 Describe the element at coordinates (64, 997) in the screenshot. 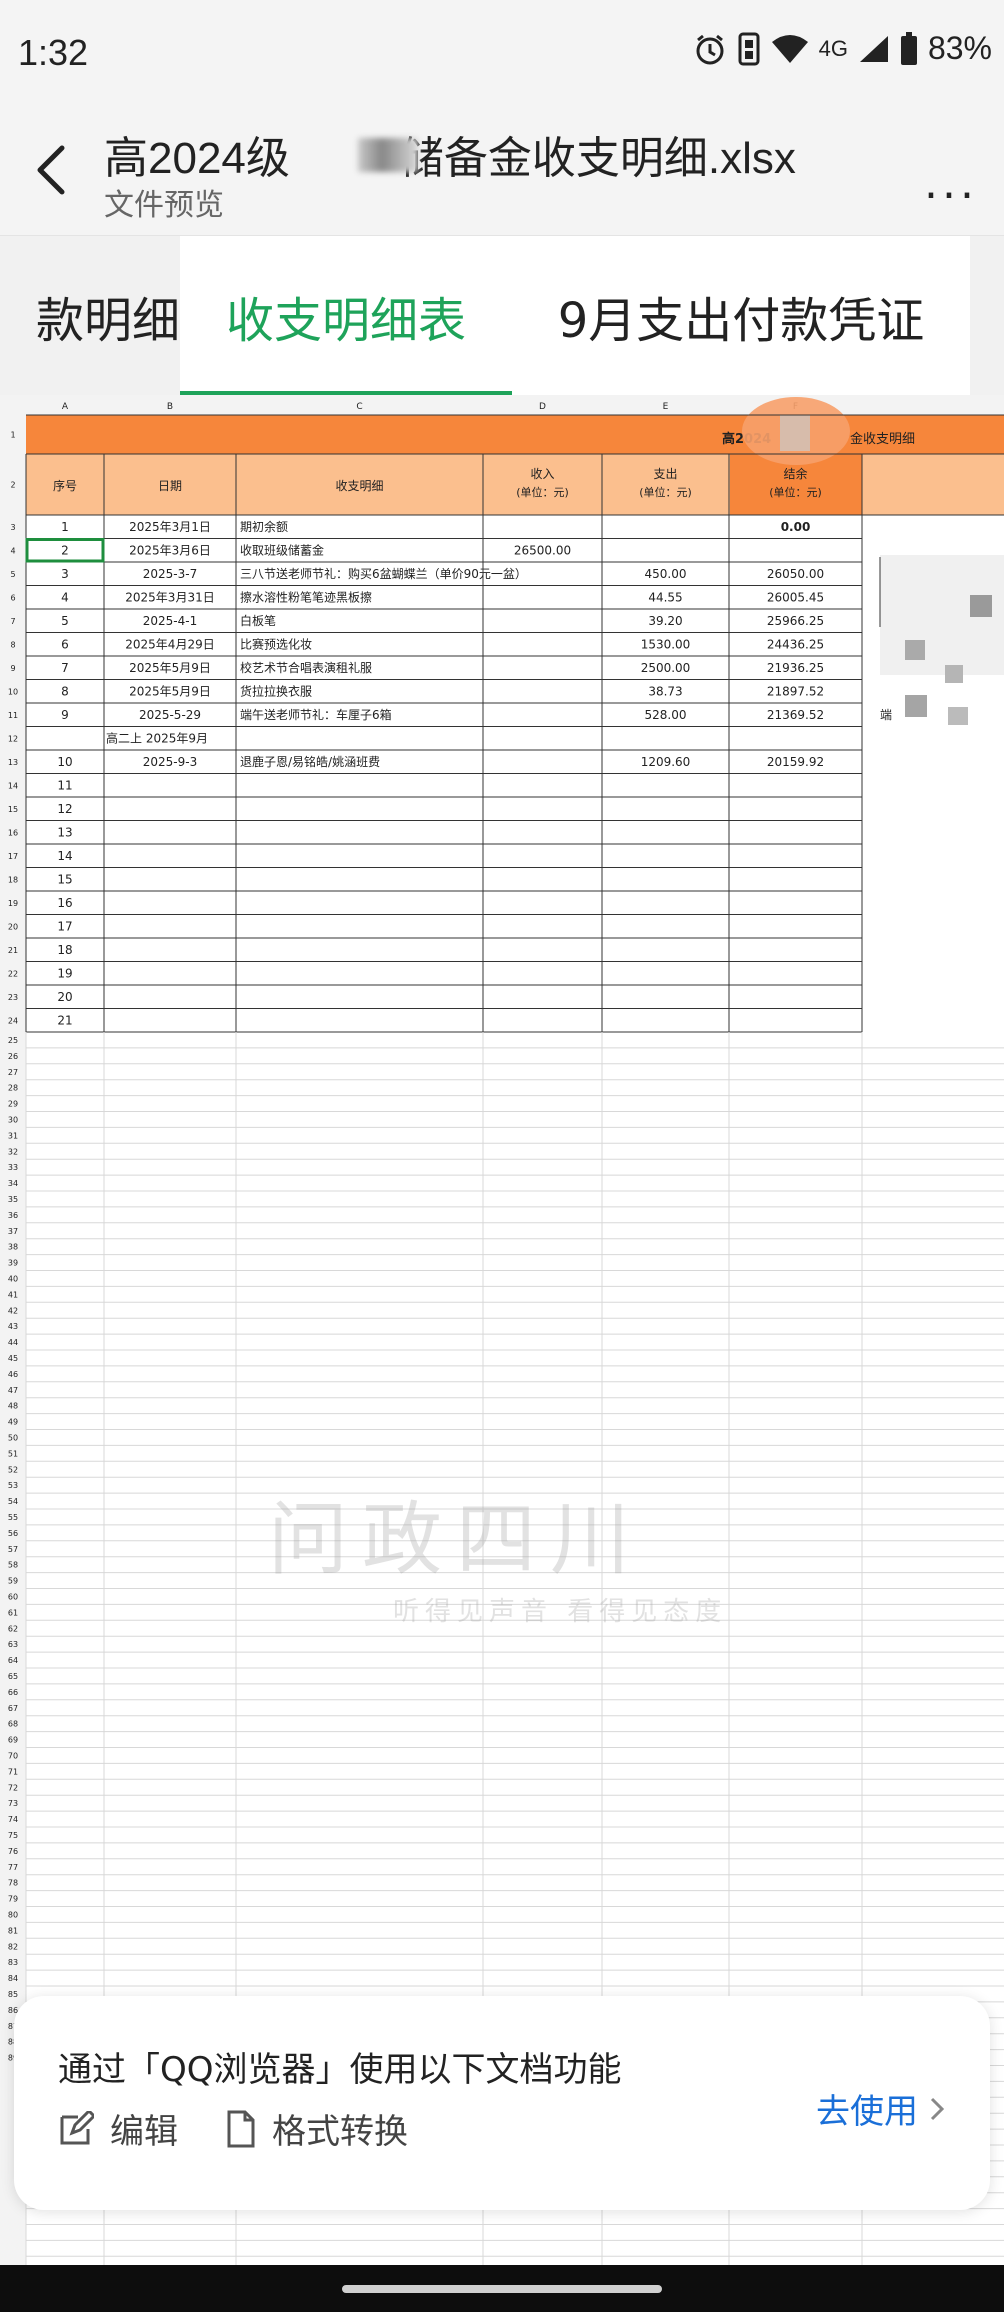

I see `table-row: 20` at that location.